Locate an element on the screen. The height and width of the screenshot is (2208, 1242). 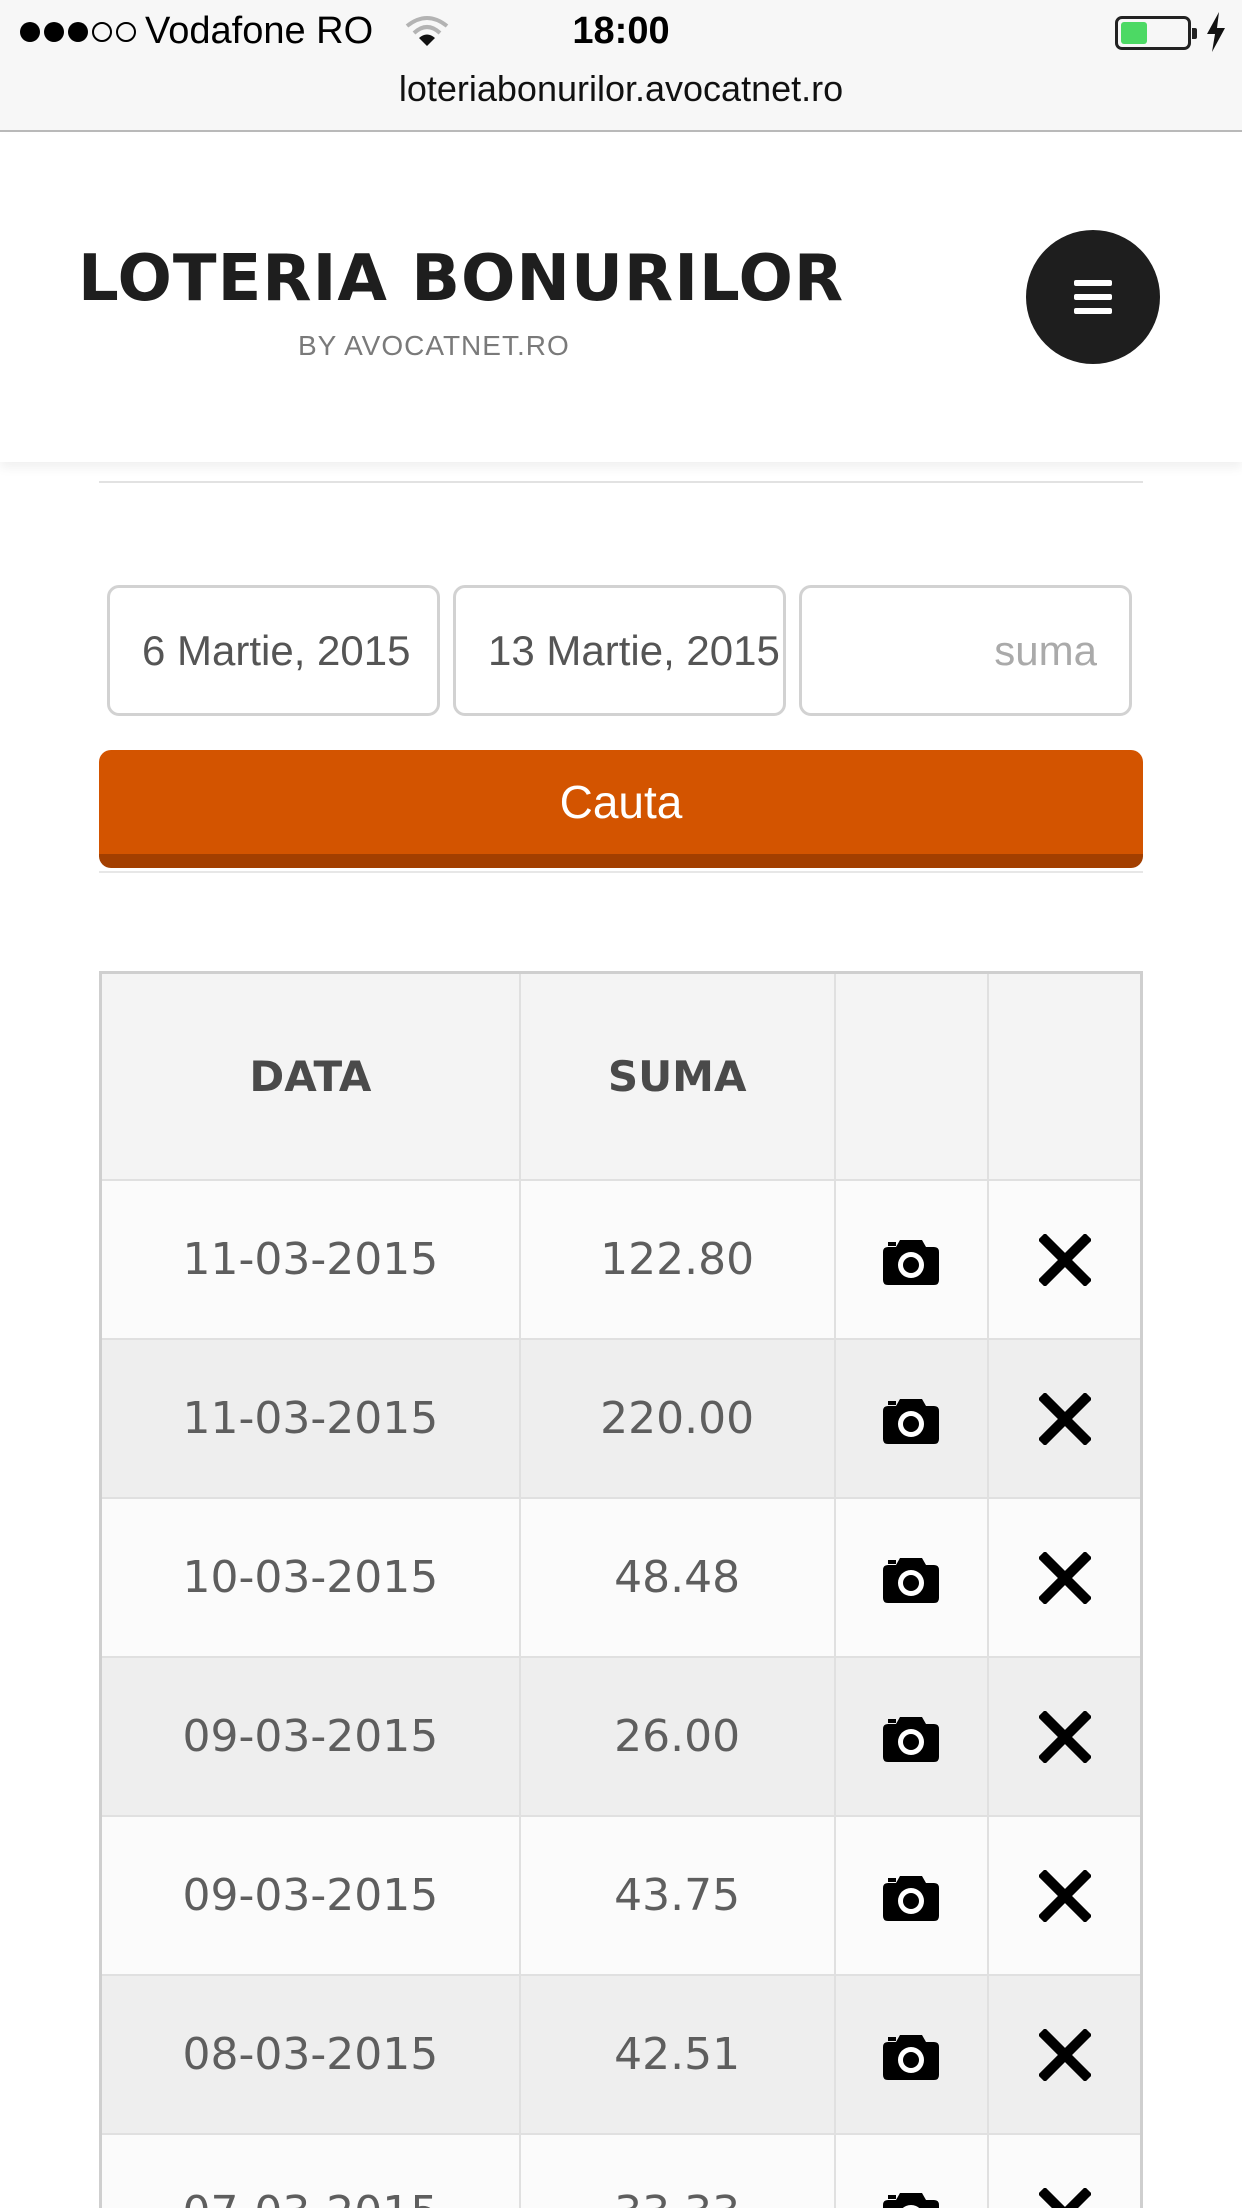
table-row: 08-03-2015 42.51 is located at coordinates (621, 2054).